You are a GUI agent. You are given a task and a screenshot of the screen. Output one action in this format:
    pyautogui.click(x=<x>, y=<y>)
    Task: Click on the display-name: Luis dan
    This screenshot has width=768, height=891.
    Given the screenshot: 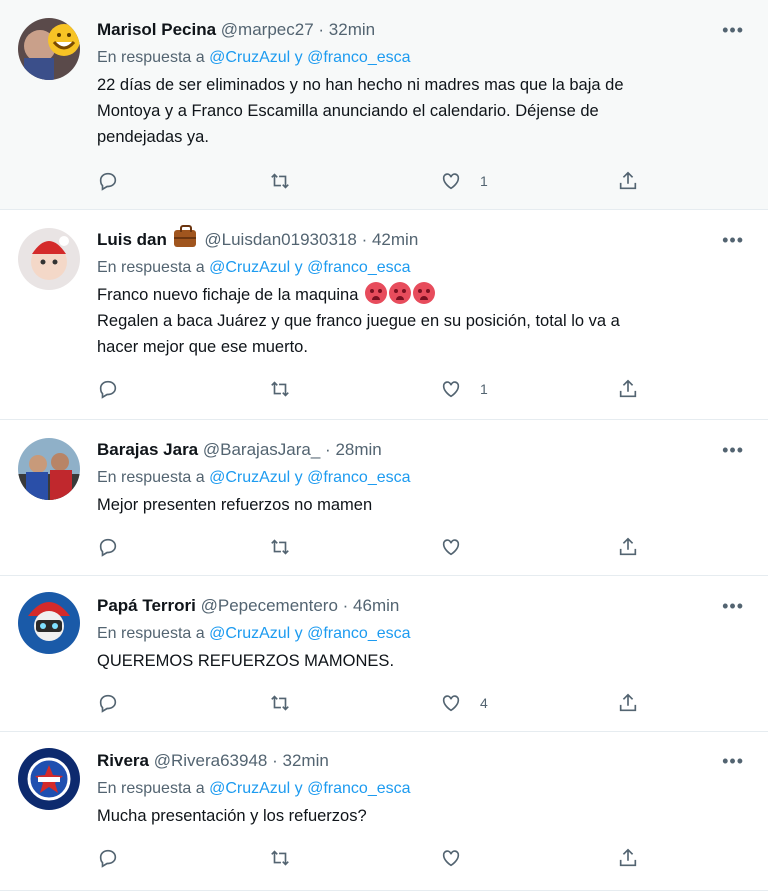 What is the action you would take?
    pyautogui.click(x=132, y=239)
    